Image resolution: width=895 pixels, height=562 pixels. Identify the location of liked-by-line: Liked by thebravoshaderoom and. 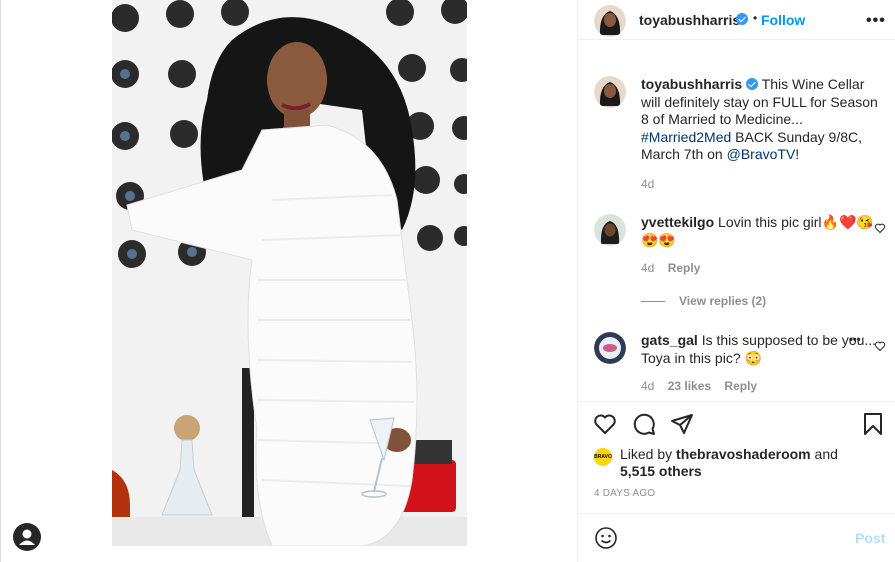
(729, 454).